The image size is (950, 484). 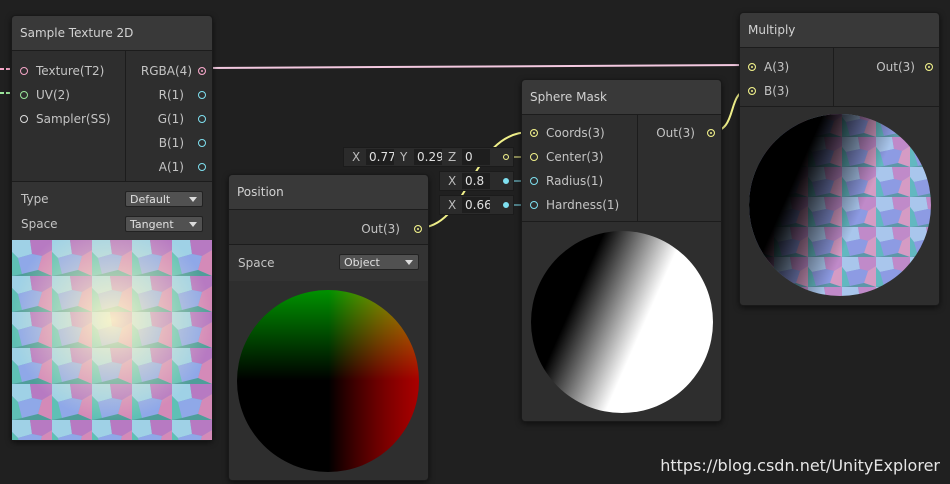 What do you see at coordinates (112, 33) in the screenshot?
I see `node-title: Sample Texture 2D` at bounding box center [112, 33].